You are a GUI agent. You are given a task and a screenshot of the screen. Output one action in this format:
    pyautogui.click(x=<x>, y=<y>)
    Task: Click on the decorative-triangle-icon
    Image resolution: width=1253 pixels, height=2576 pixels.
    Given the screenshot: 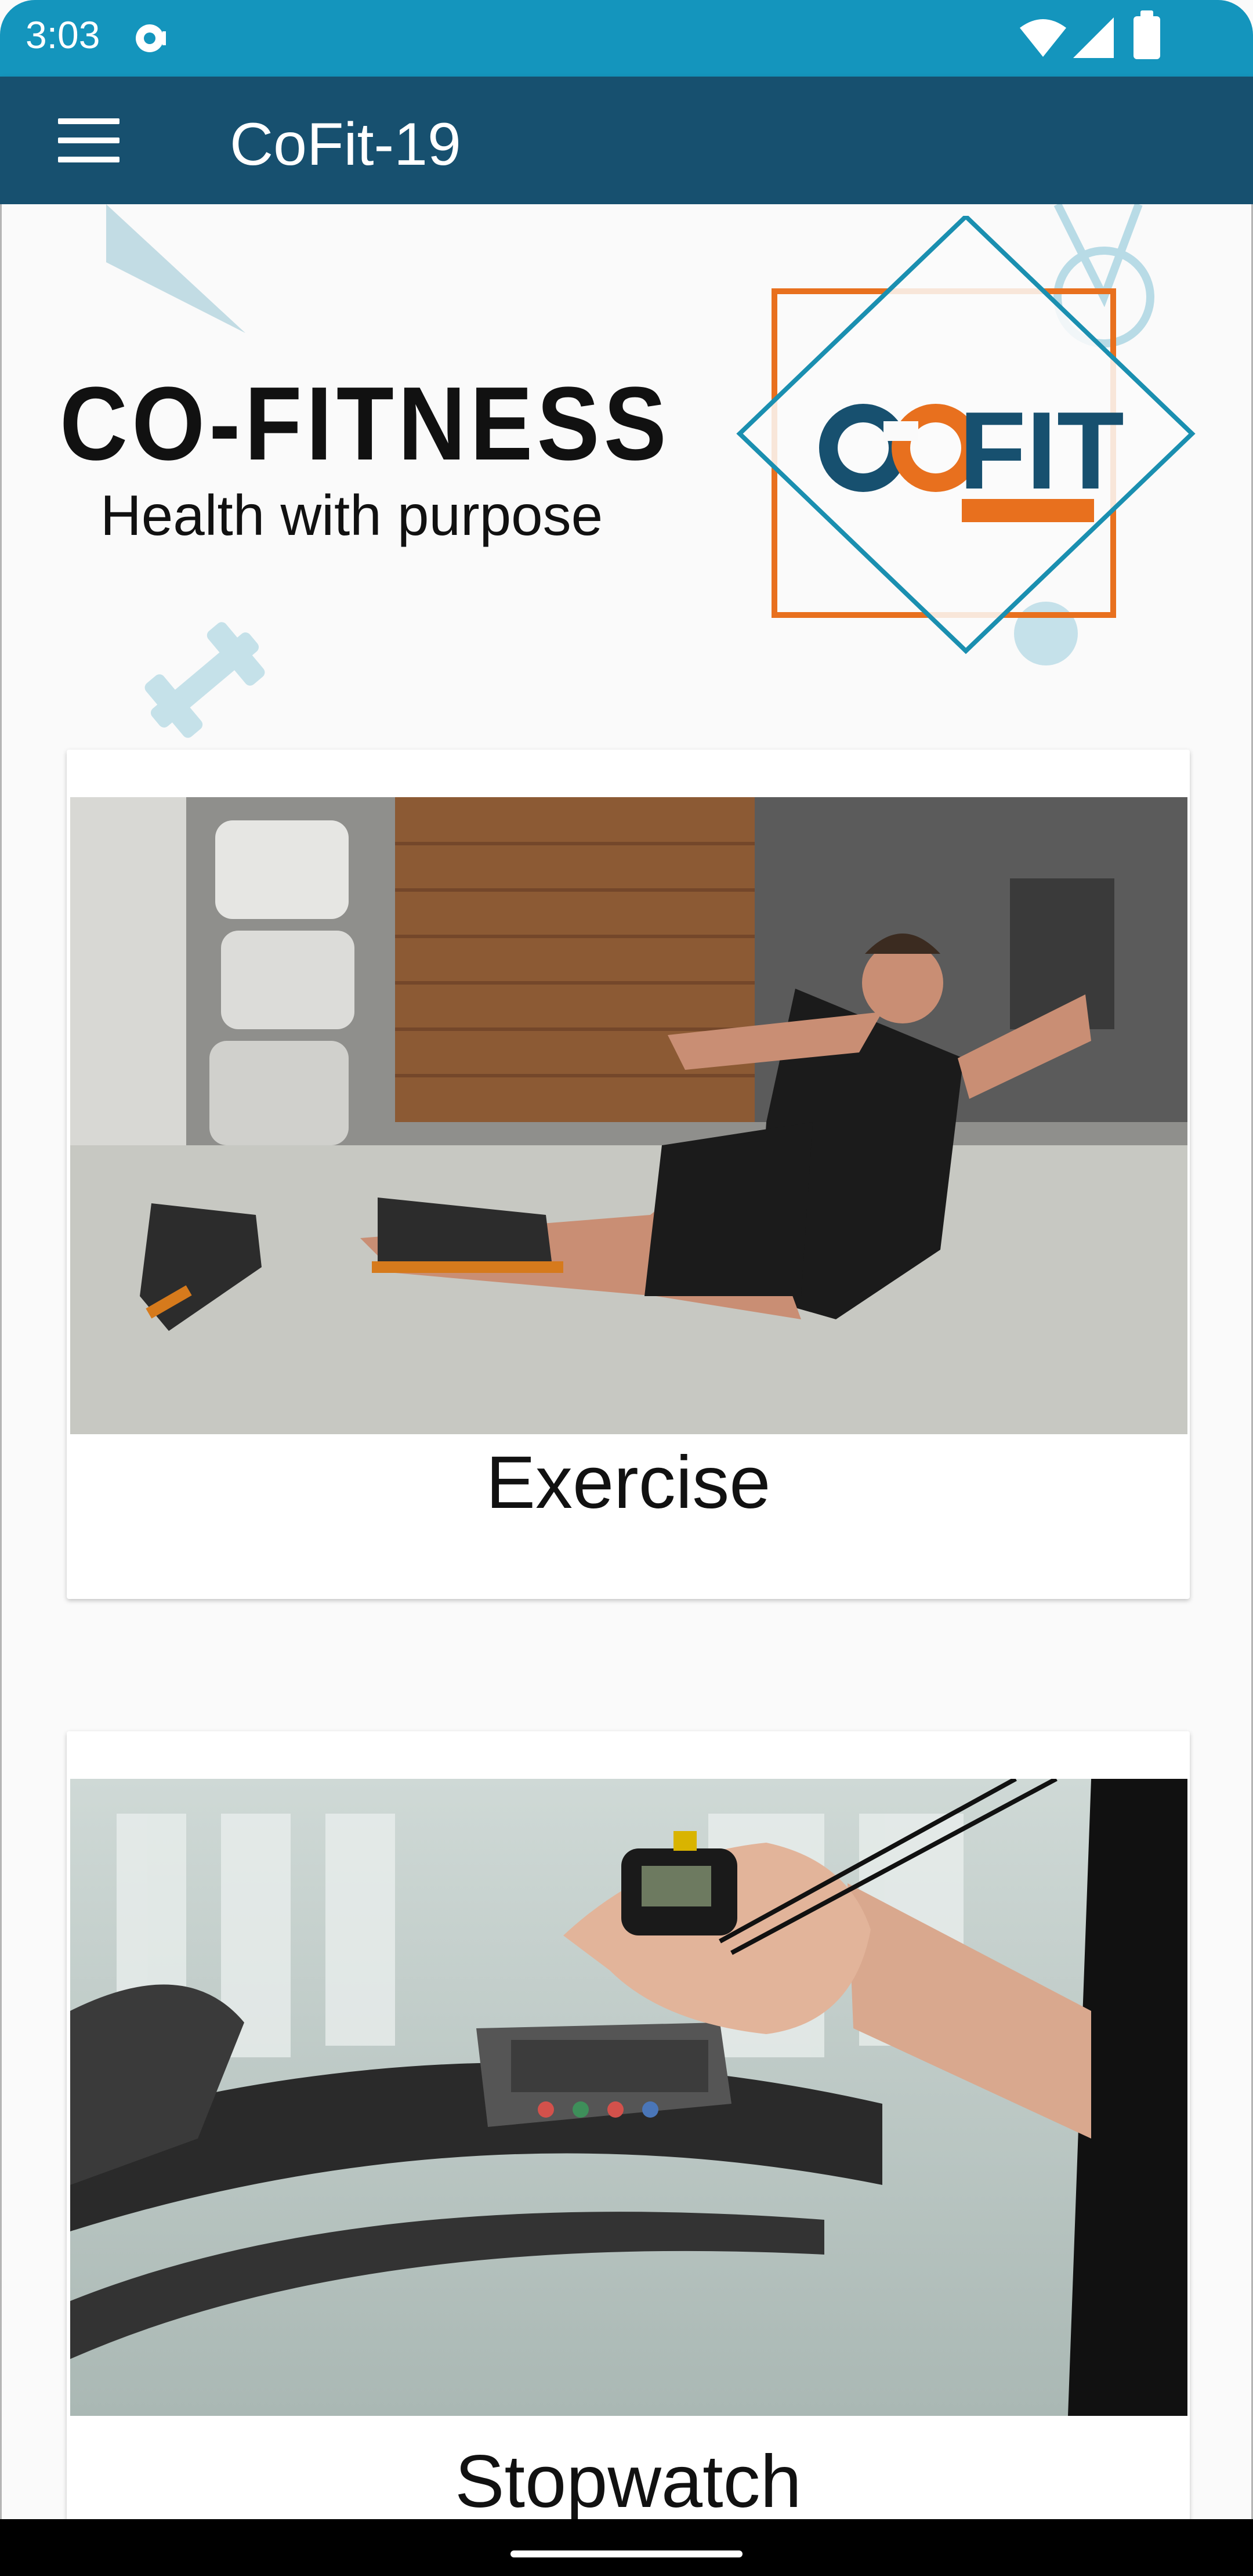 What is the action you would take?
    pyautogui.click(x=175, y=268)
    